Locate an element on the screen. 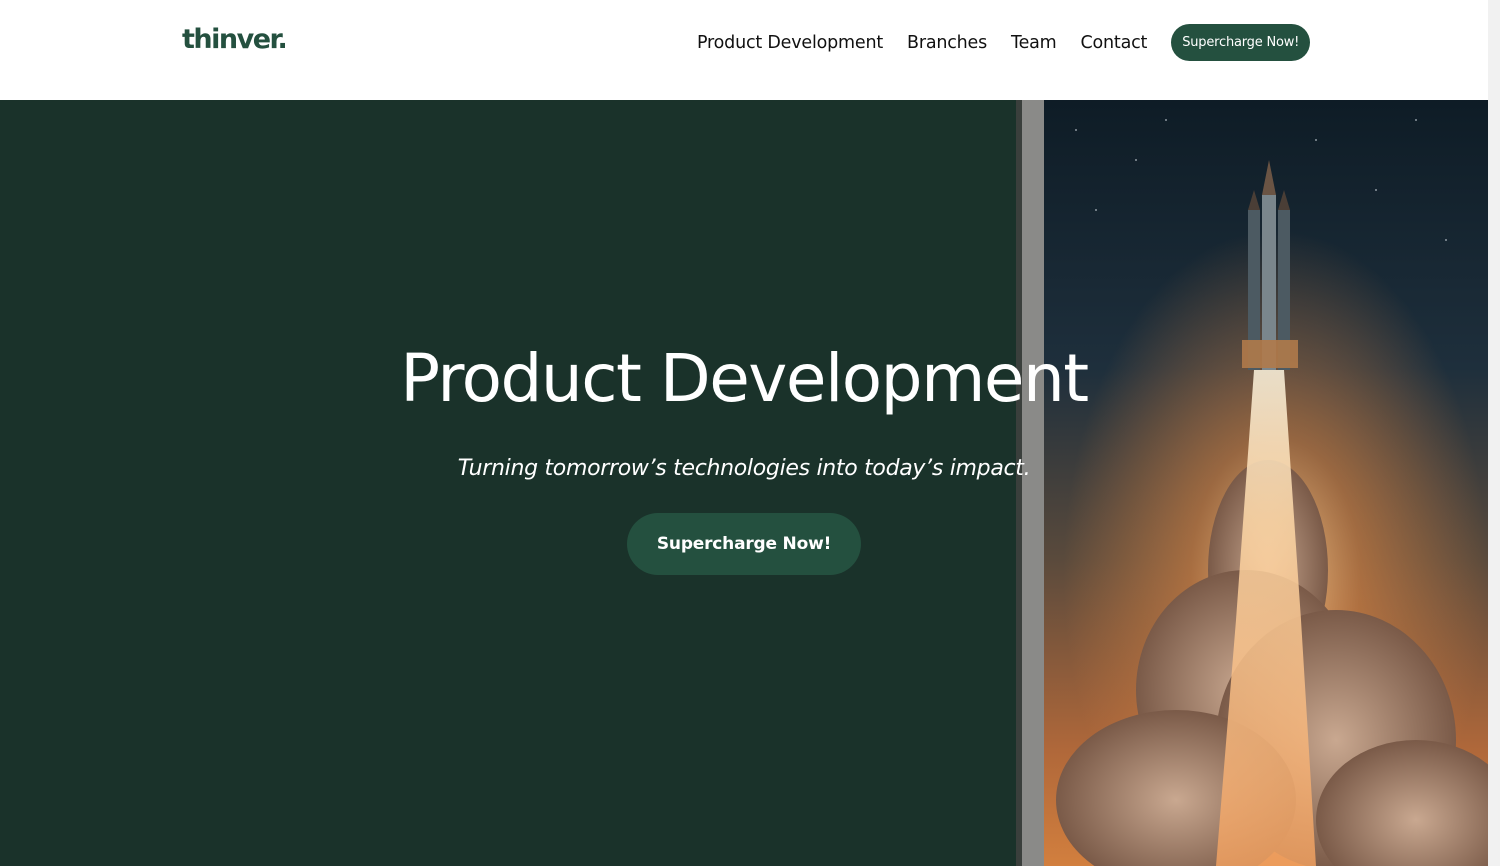 This screenshot has height=866, width=1500. nav-link-team: Team is located at coordinates (1034, 43).